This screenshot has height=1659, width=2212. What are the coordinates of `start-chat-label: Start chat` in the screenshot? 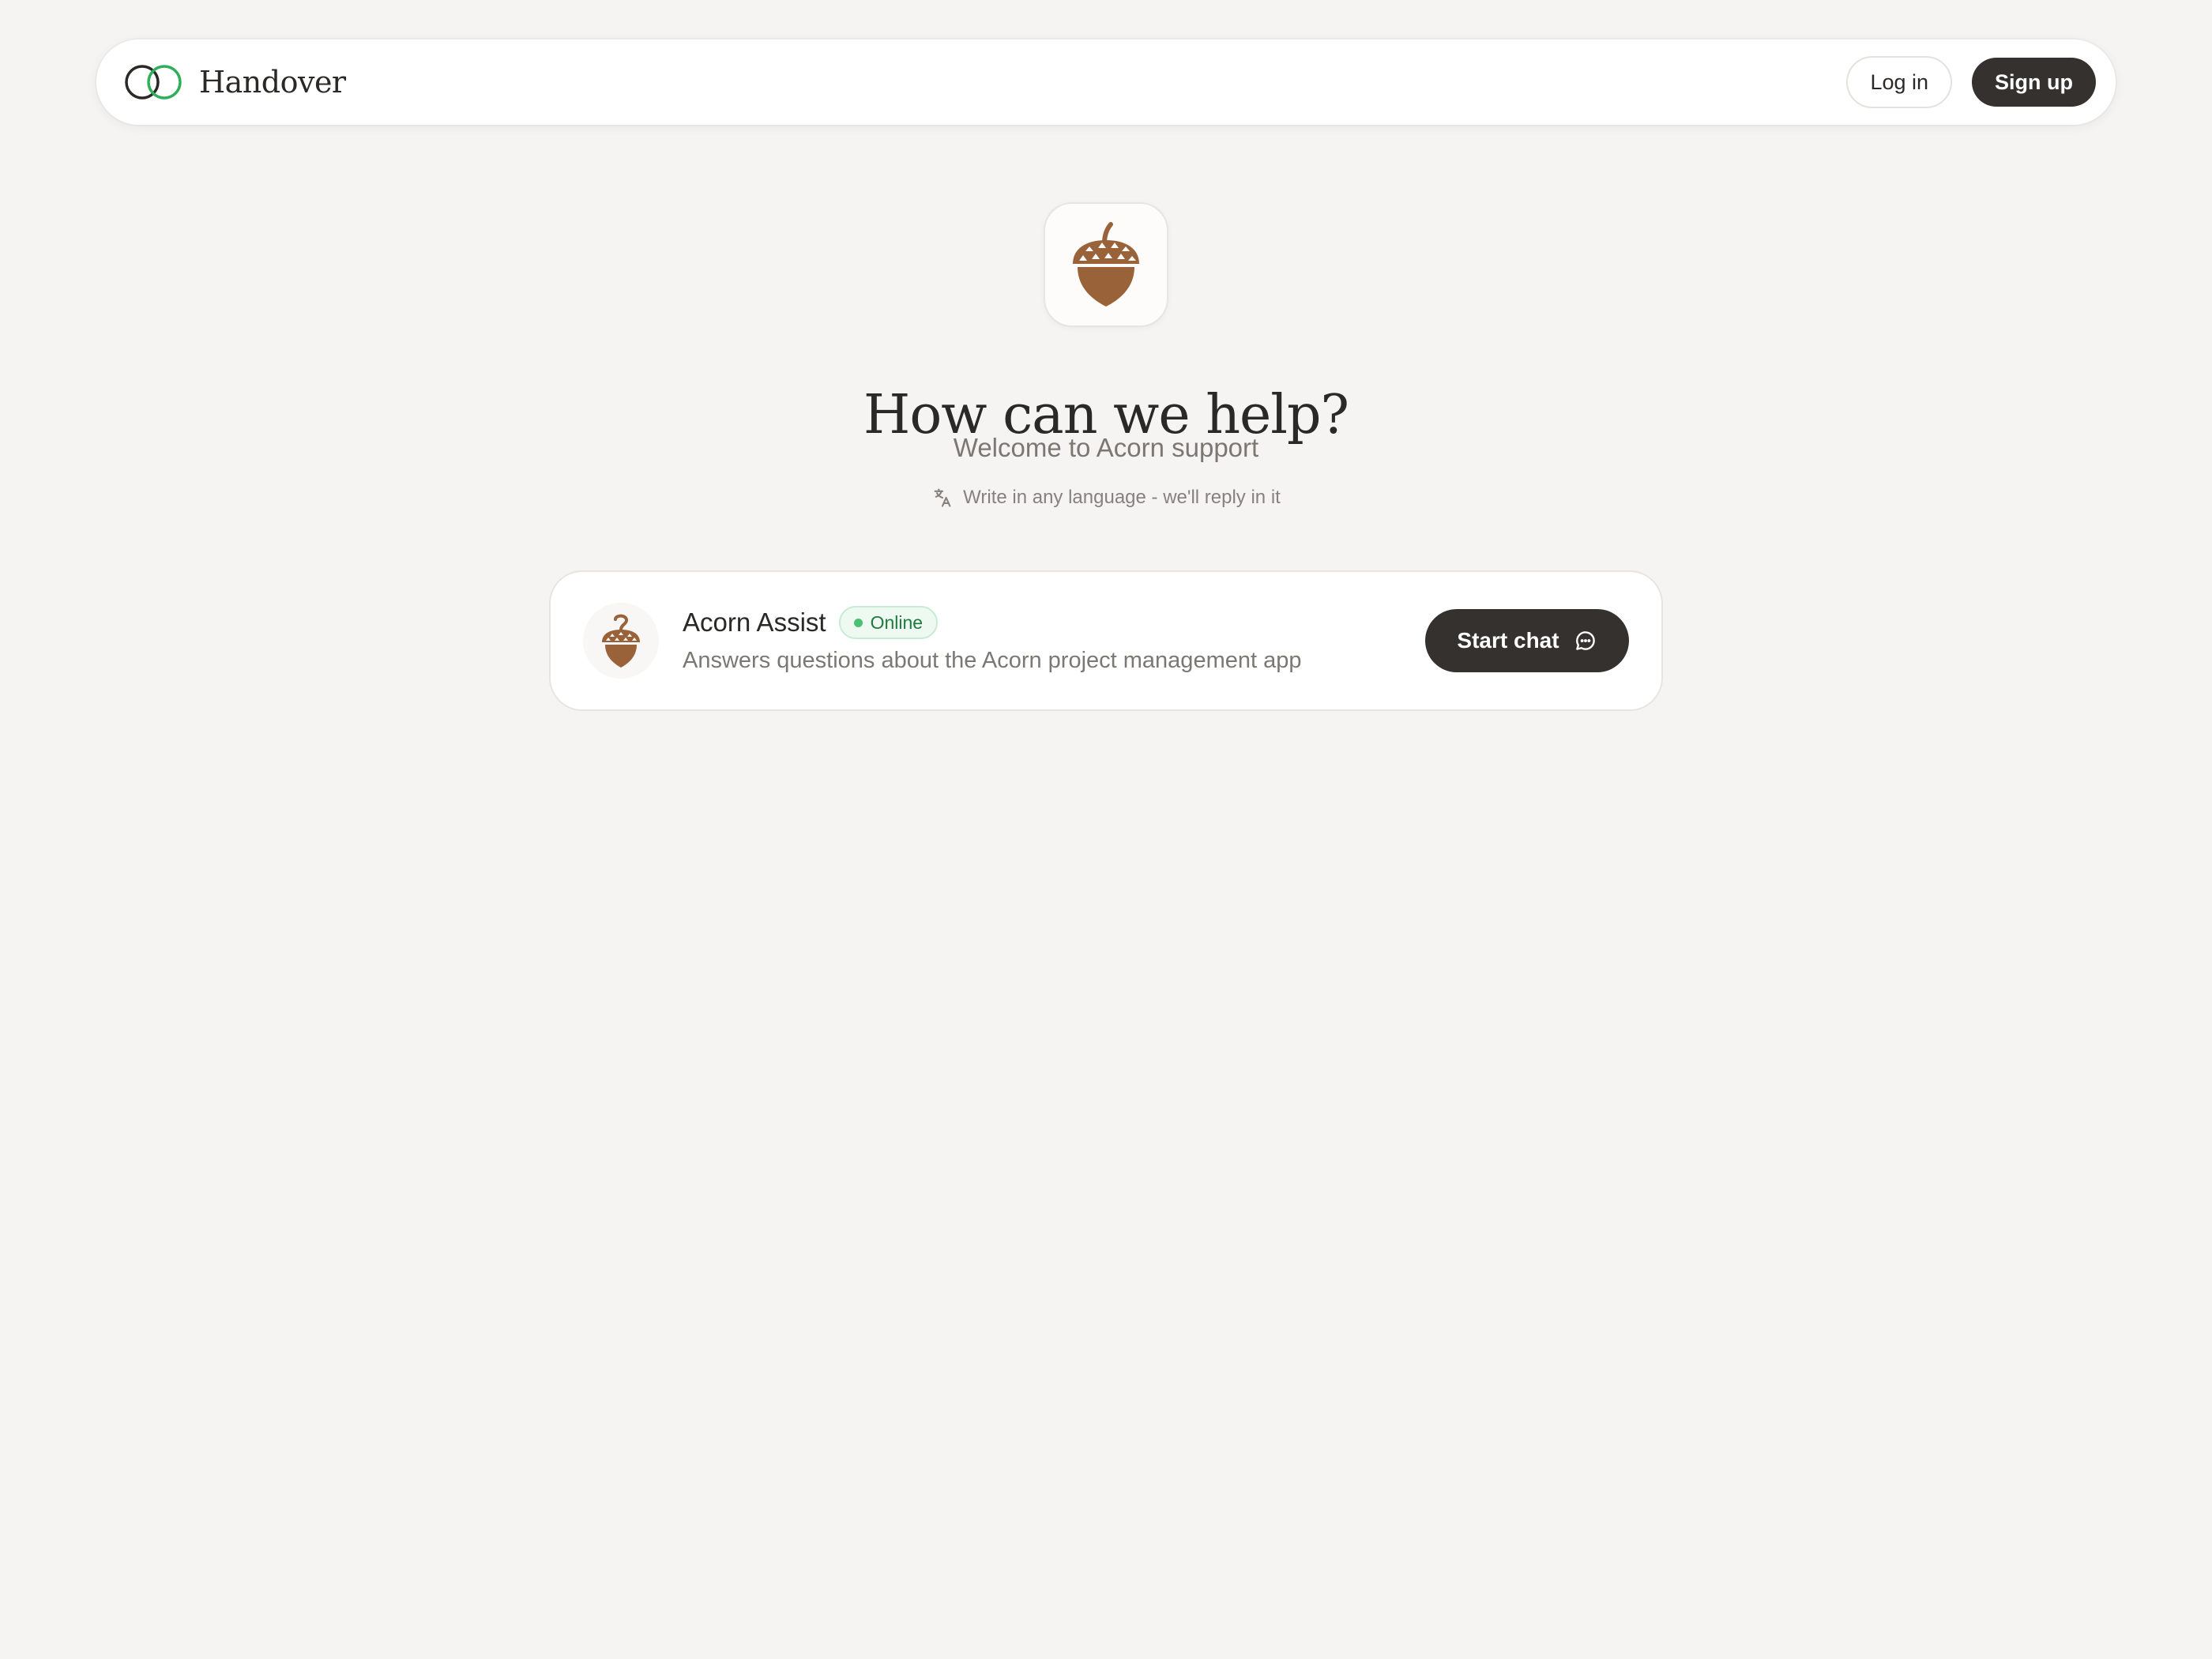 It's located at (1508, 641).